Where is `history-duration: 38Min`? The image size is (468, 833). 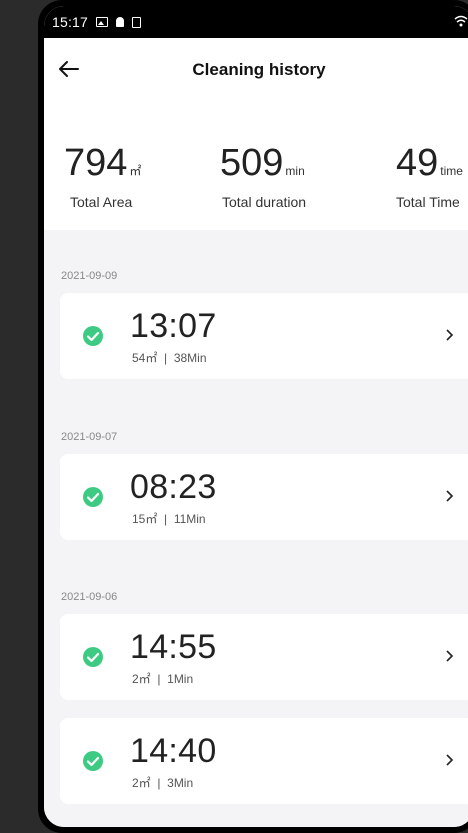
history-duration: 38Min is located at coordinates (190, 358).